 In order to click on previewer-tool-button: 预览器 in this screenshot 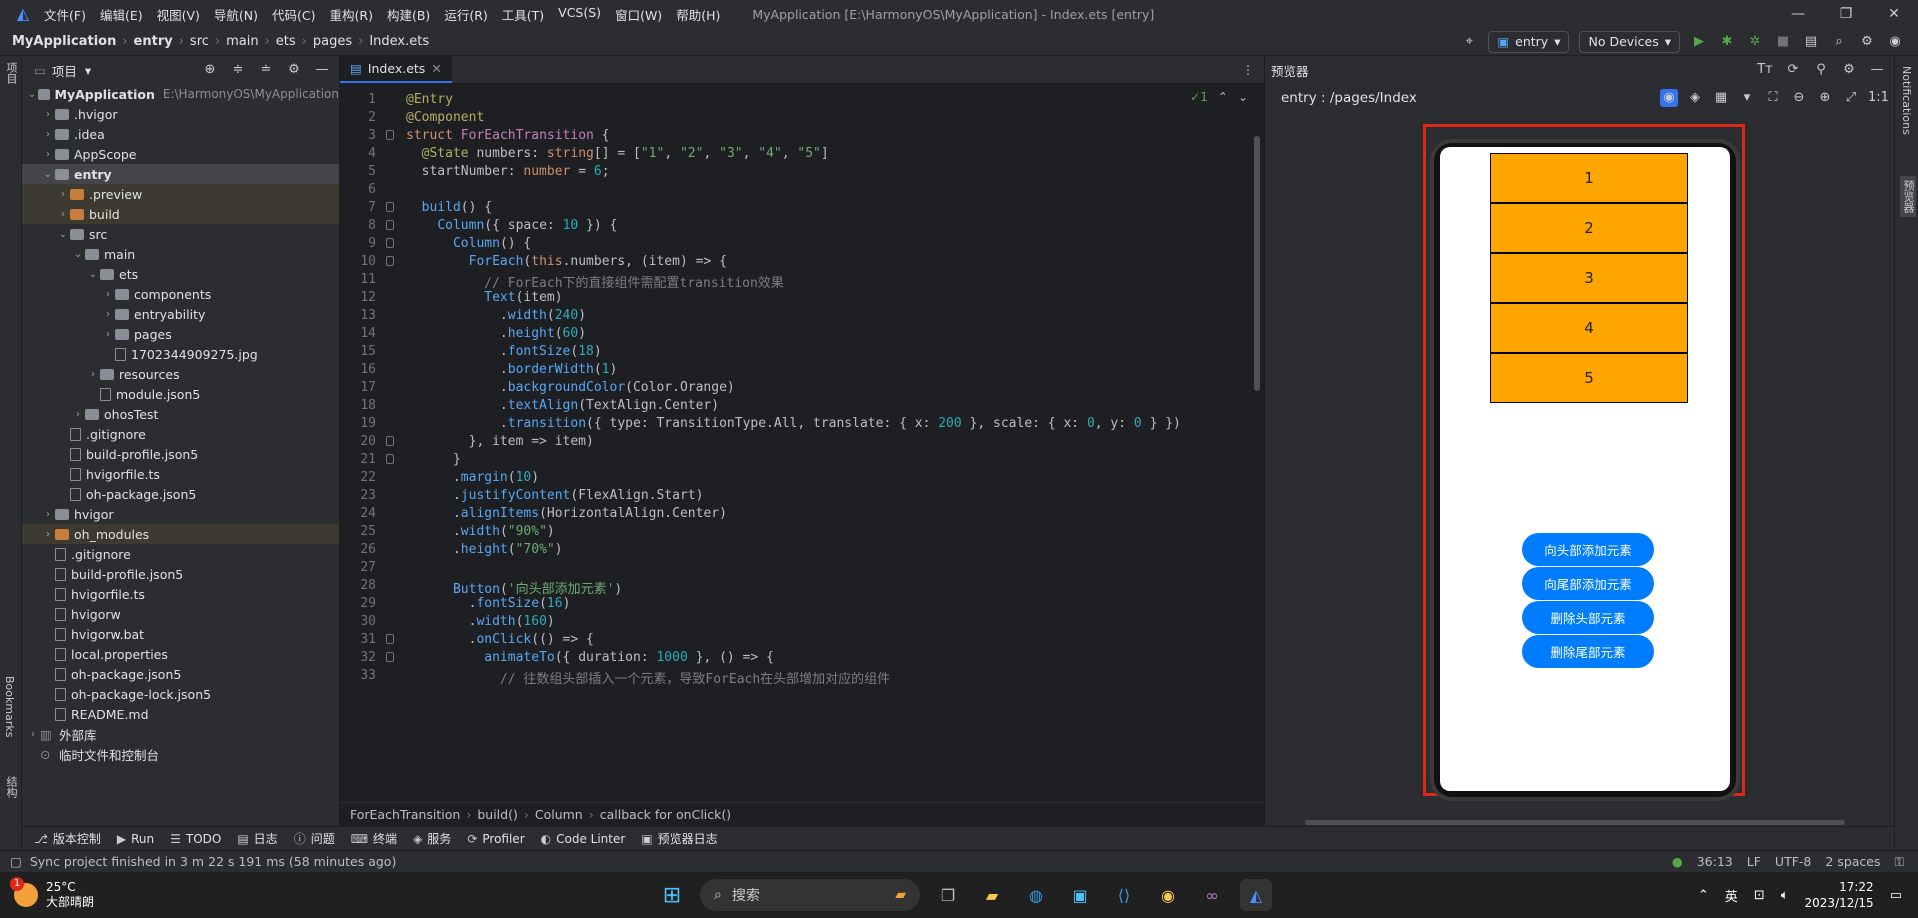, I will do `click(1908, 196)`.